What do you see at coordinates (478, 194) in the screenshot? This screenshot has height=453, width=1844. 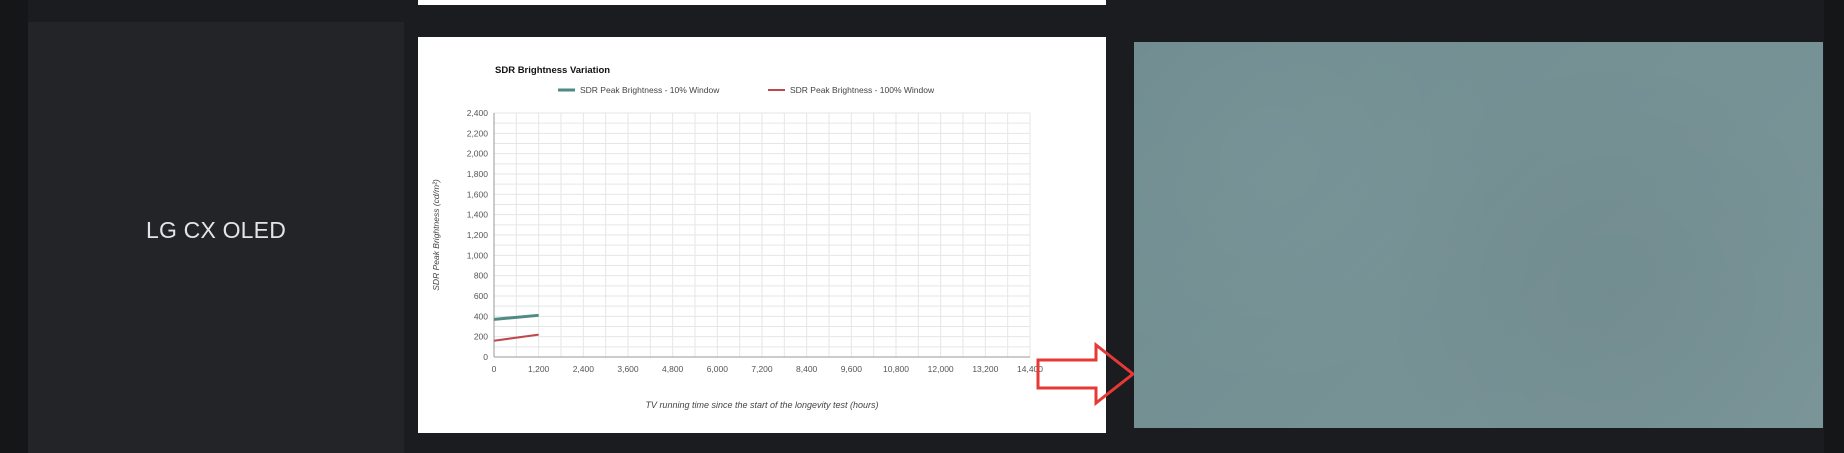 I see `y-tick-label: 1,600` at bounding box center [478, 194].